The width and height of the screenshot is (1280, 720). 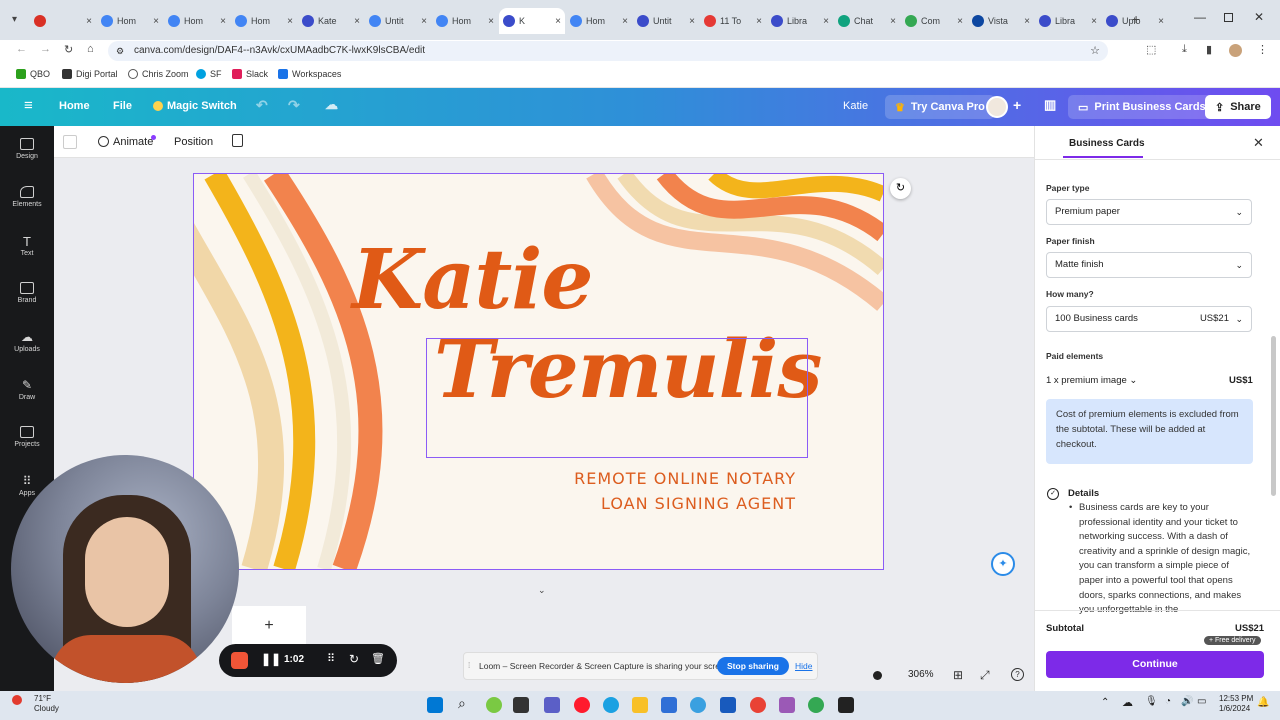 What do you see at coordinates (521, 705) in the screenshot?
I see `task-view-icon` at bounding box center [521, 705].